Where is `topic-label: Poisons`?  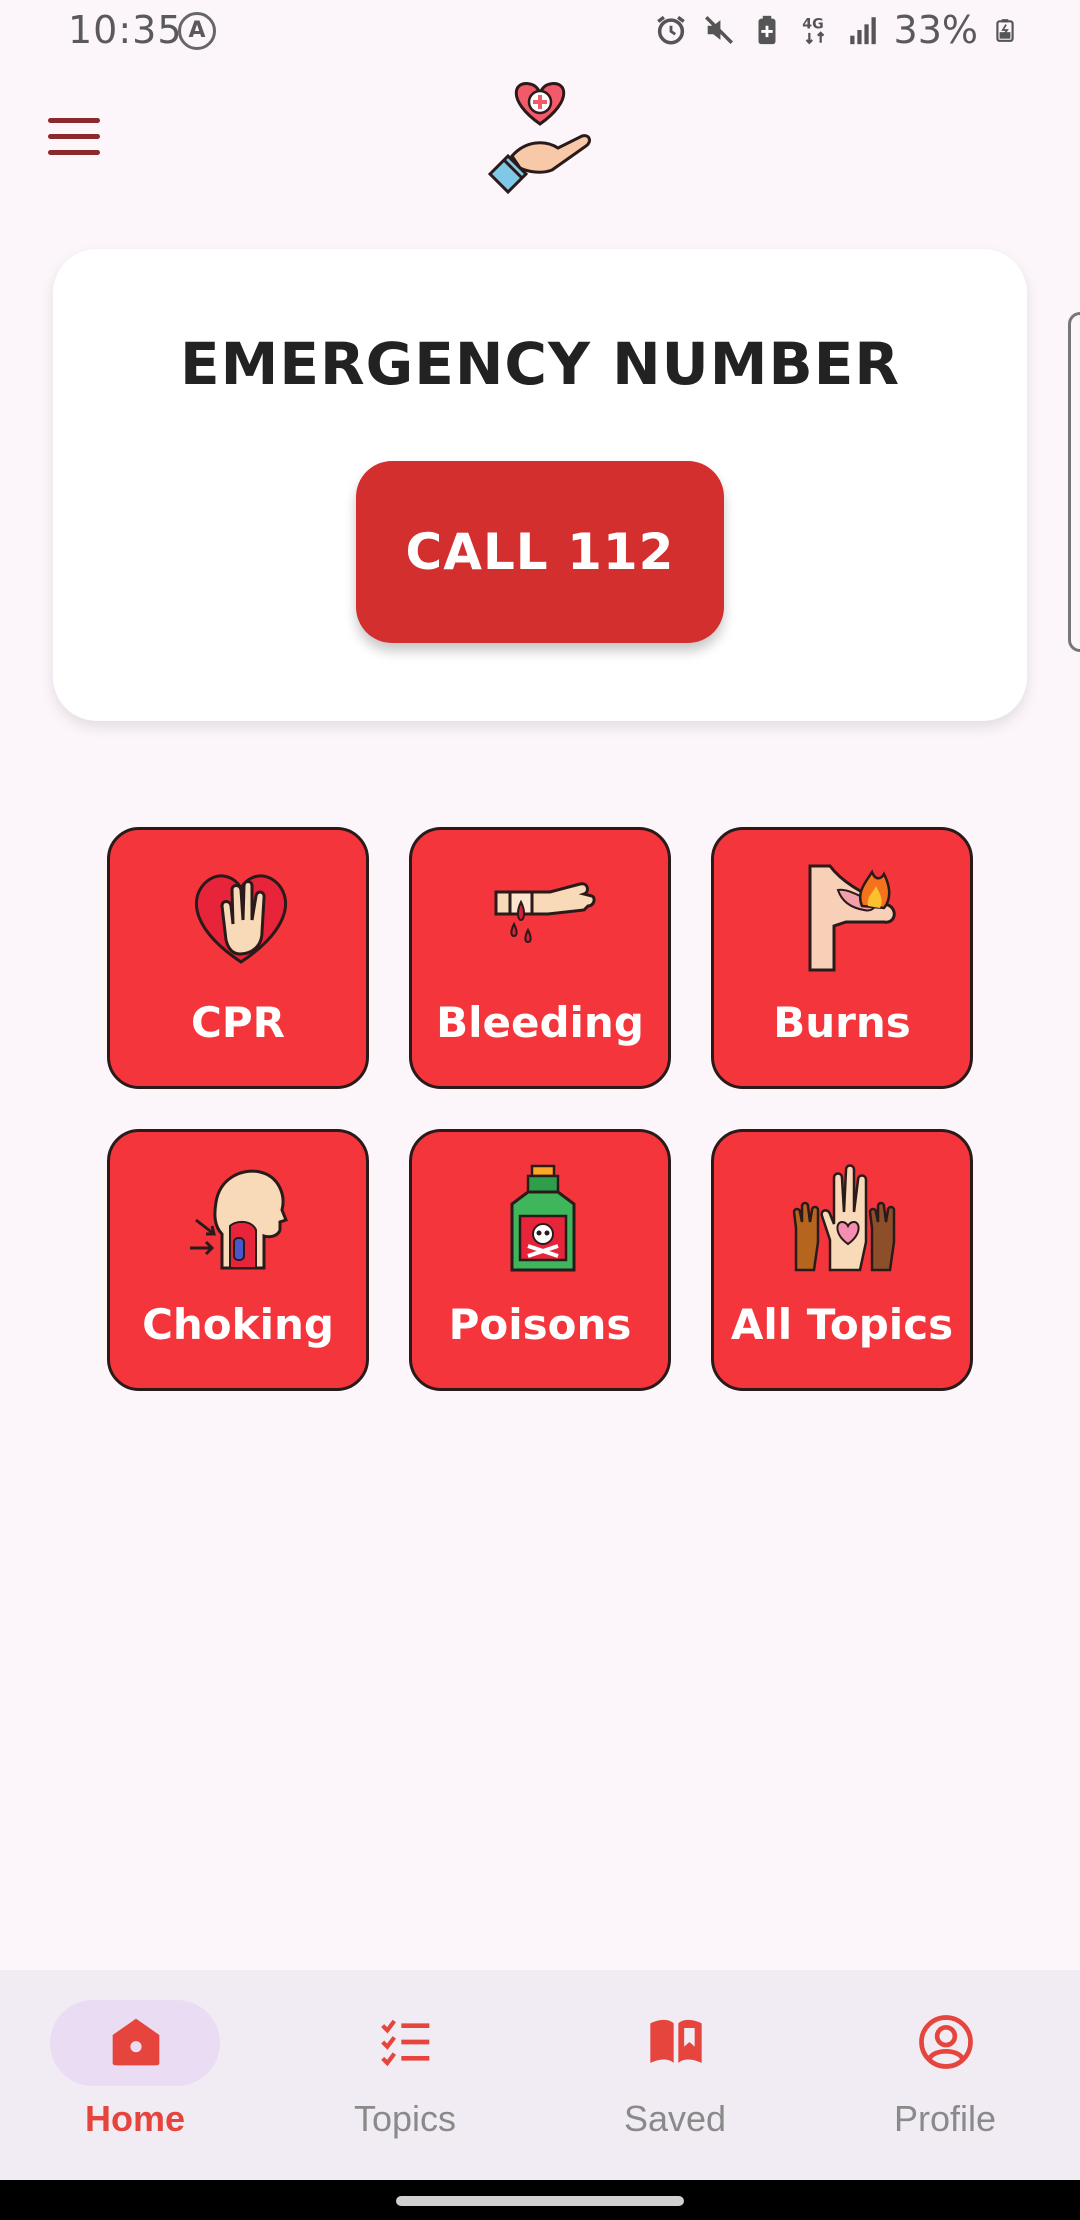 topic-label: Poisons is located at coordinates (540, 1324).